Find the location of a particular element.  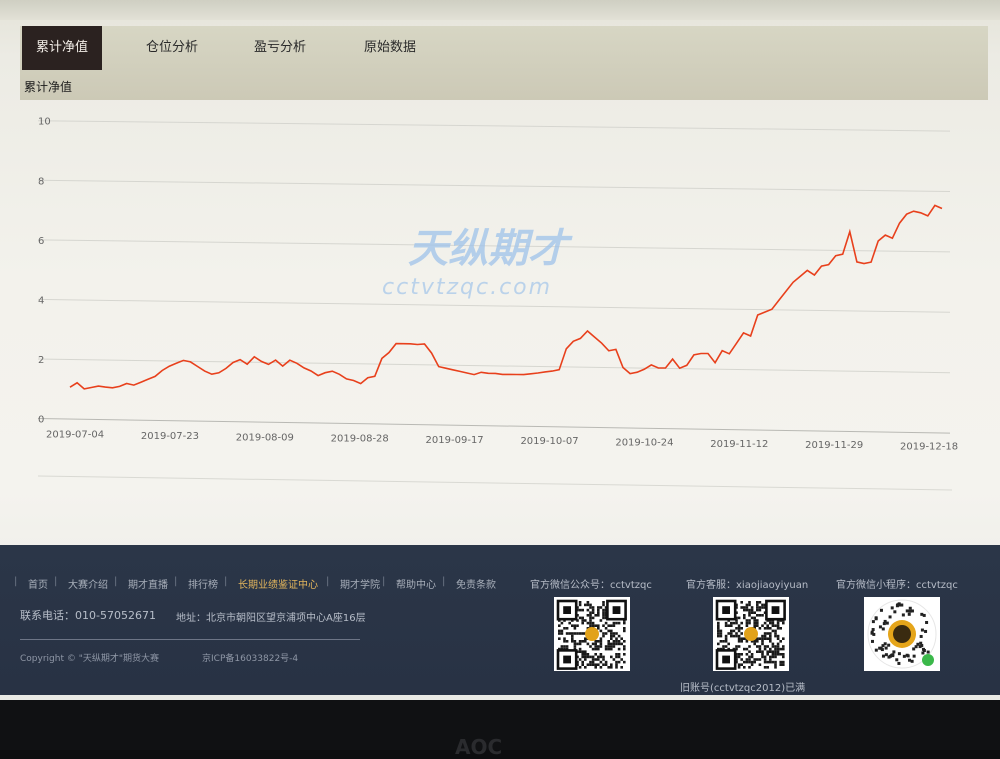

x-tick-label: 2019-10-07 is located at coordinates (549, 441).